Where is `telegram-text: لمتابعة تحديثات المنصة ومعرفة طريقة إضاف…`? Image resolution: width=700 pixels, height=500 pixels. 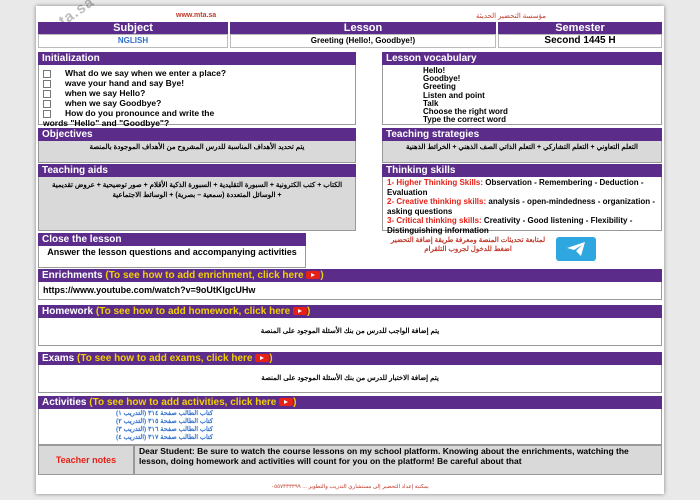
telegram-text: لمتابعة تحديثات المنصة ومعرفة طريقة إضاف… is located at coordinates (468, 245).